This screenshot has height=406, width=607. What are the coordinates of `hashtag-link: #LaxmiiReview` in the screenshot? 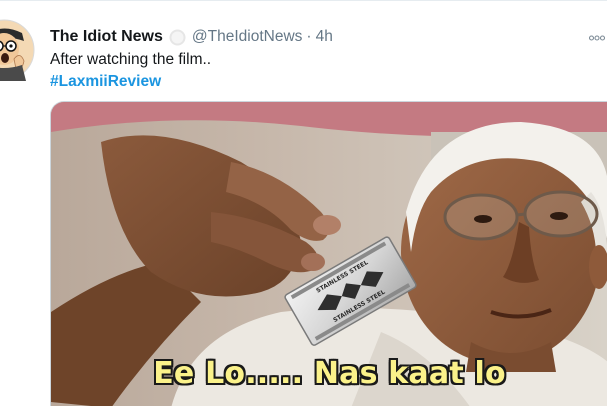 It's located at (105, 82).